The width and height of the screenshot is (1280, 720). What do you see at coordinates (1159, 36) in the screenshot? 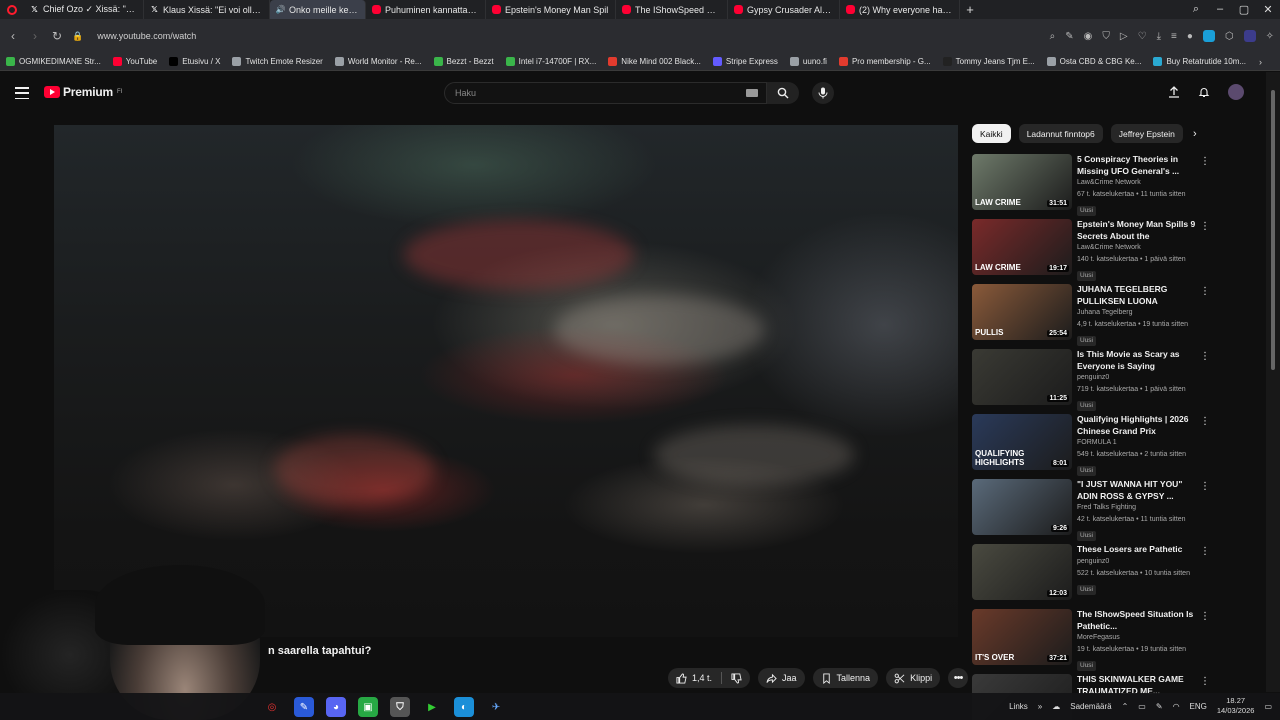
I see `download-icon: ⤓` at bounding box center [1159, 36].